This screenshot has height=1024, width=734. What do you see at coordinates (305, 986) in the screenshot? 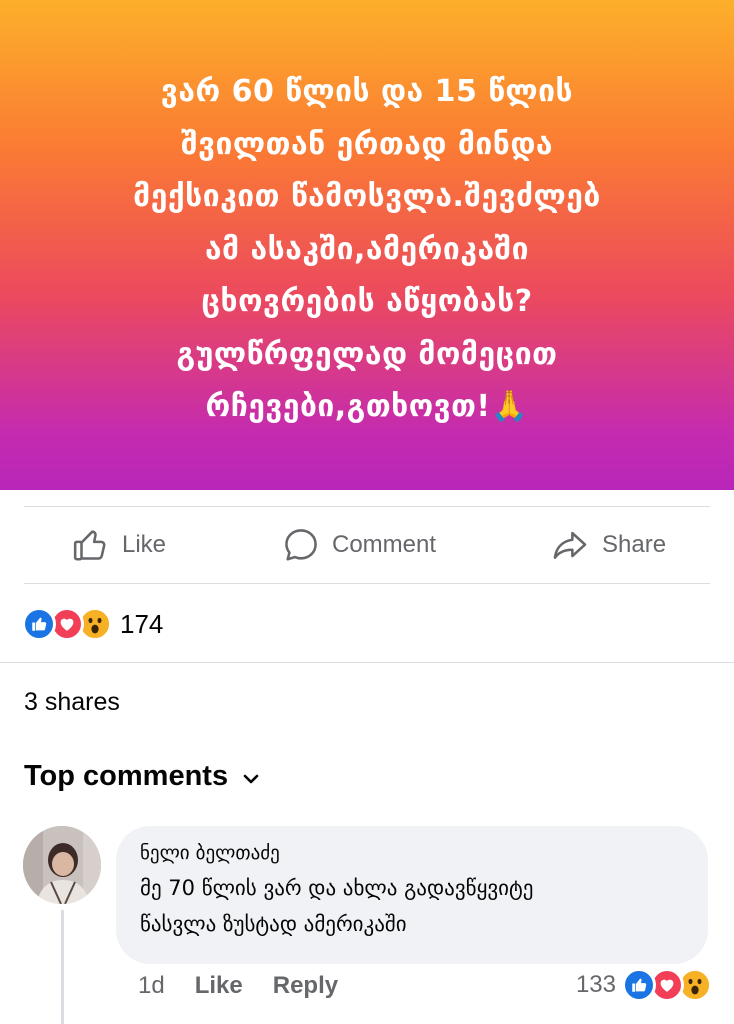
I see `comment-reply-button: Reply` at bounding box center [305, 986].